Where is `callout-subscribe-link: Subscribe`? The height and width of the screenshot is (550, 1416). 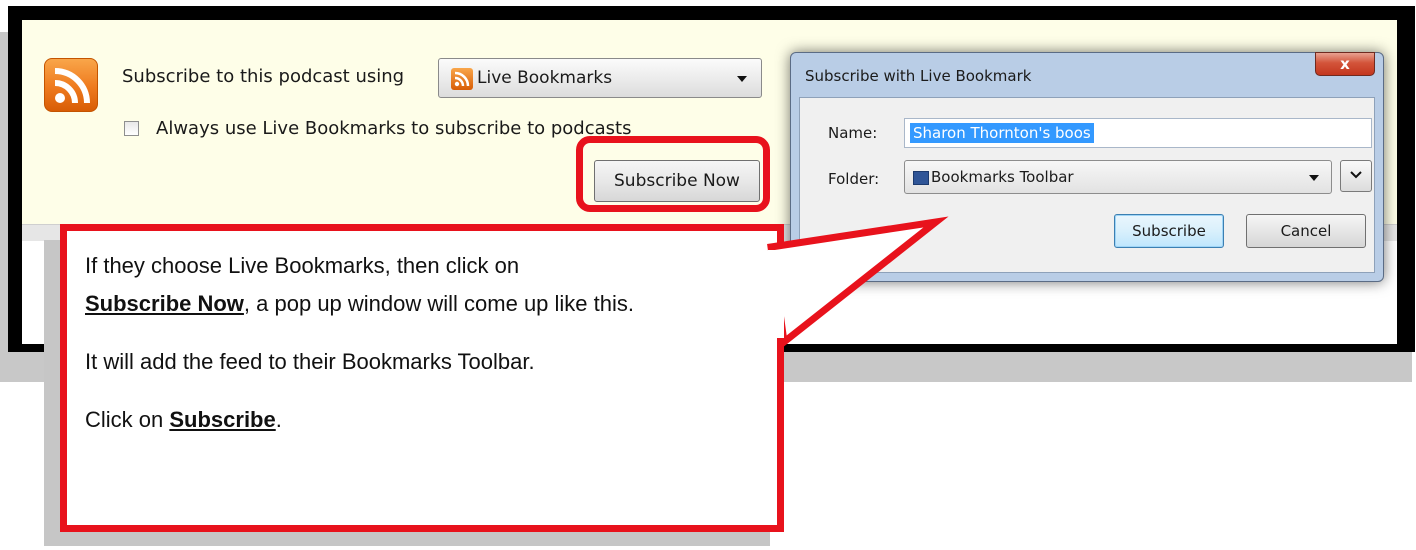 callout-subscribe-link: Subscribe is located at coordinates (222, 419).